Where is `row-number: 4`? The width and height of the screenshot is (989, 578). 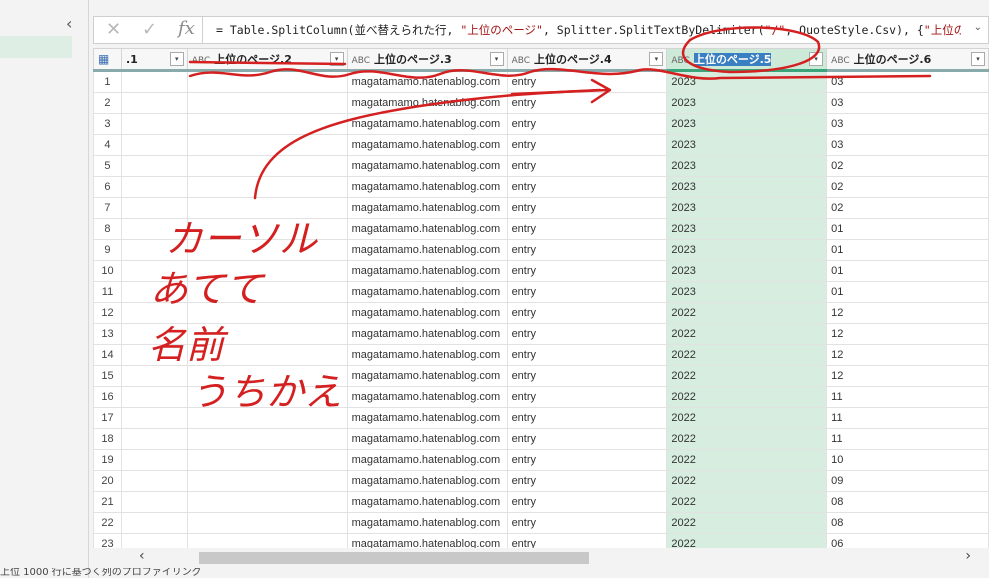 row-number: 4 is located at coordinates (107, 145).